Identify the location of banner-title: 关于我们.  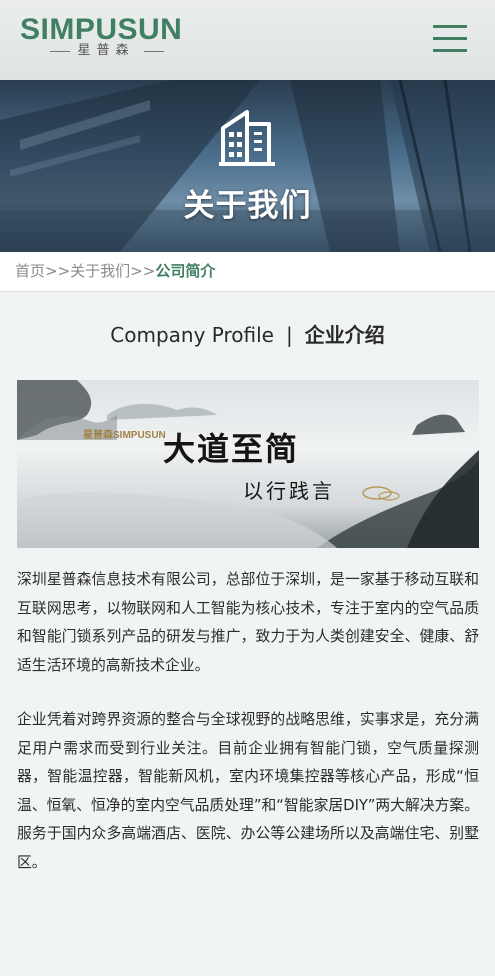
(247, 206).